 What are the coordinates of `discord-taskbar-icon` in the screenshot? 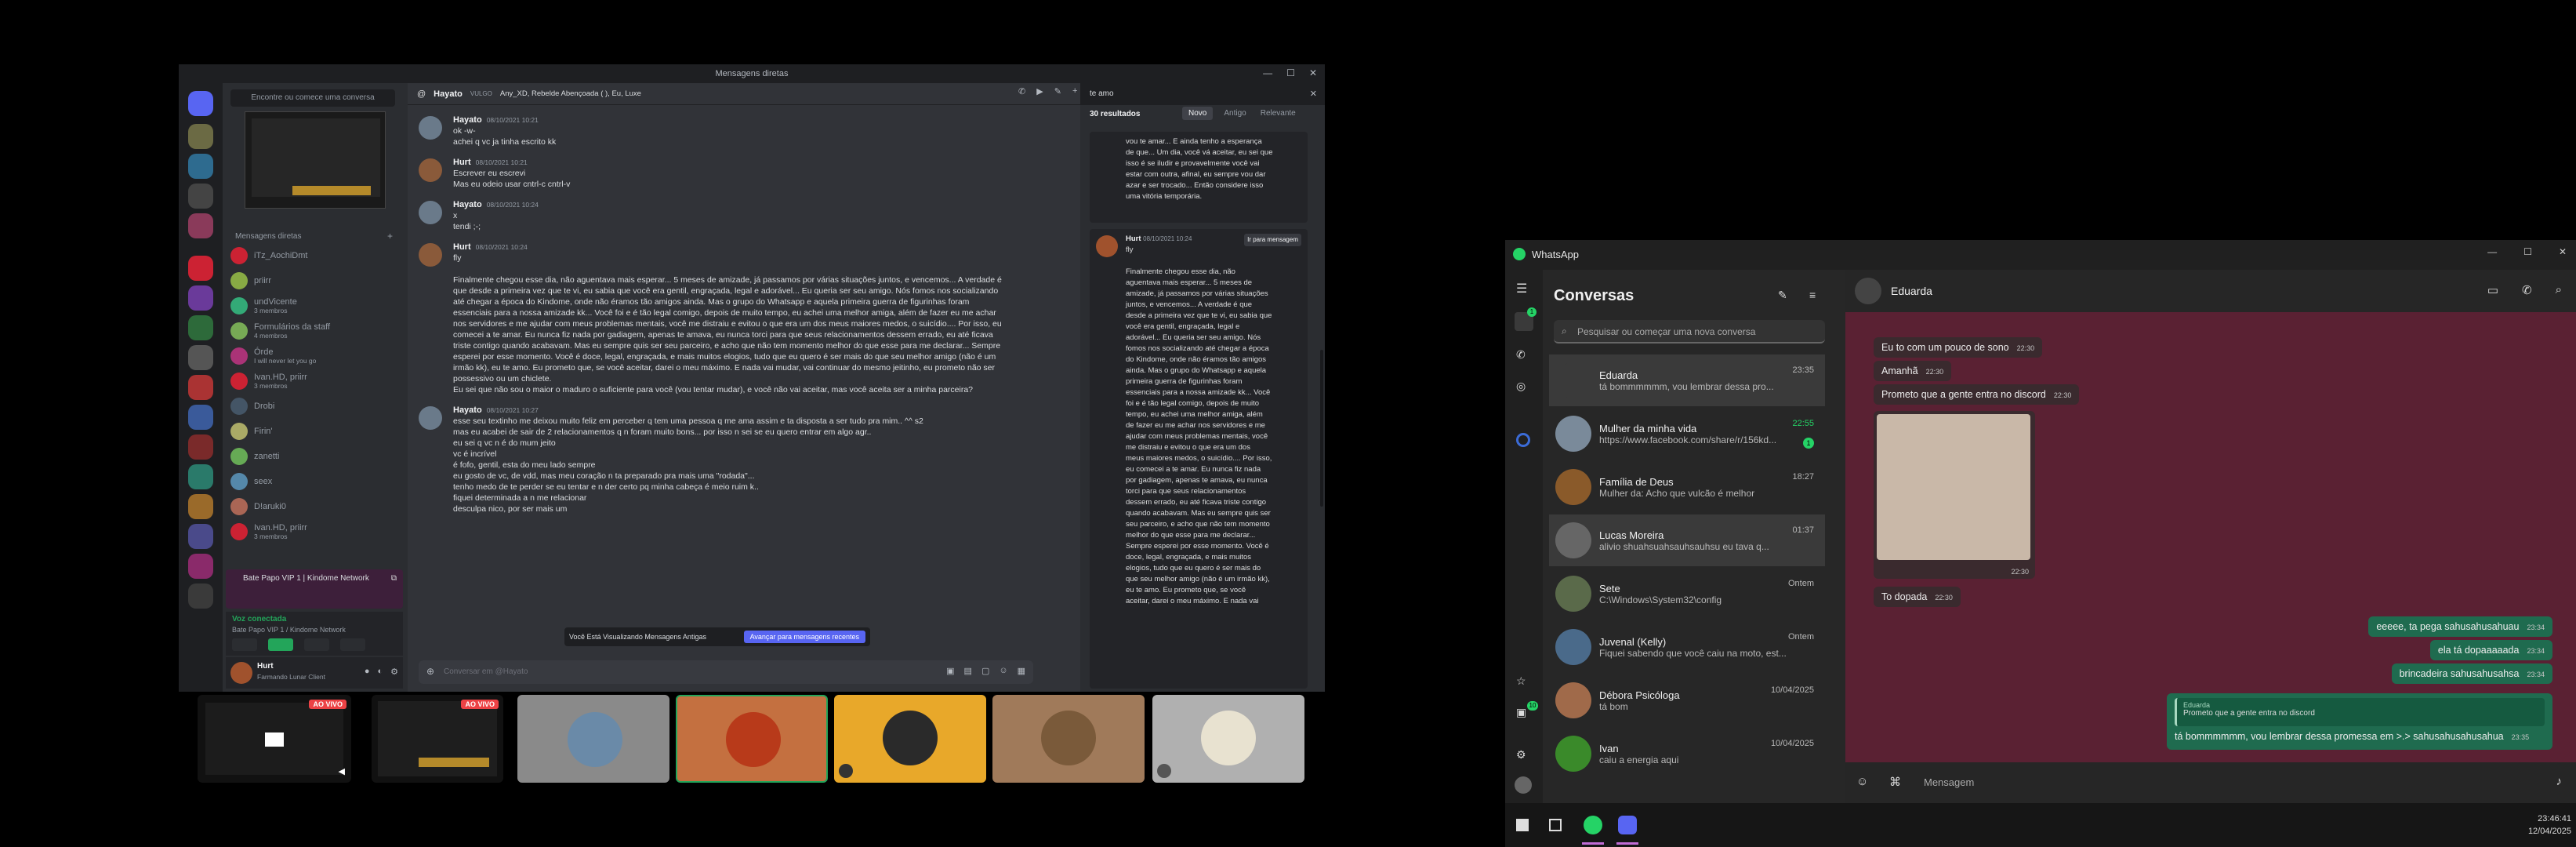 It's located at (1628, 825).